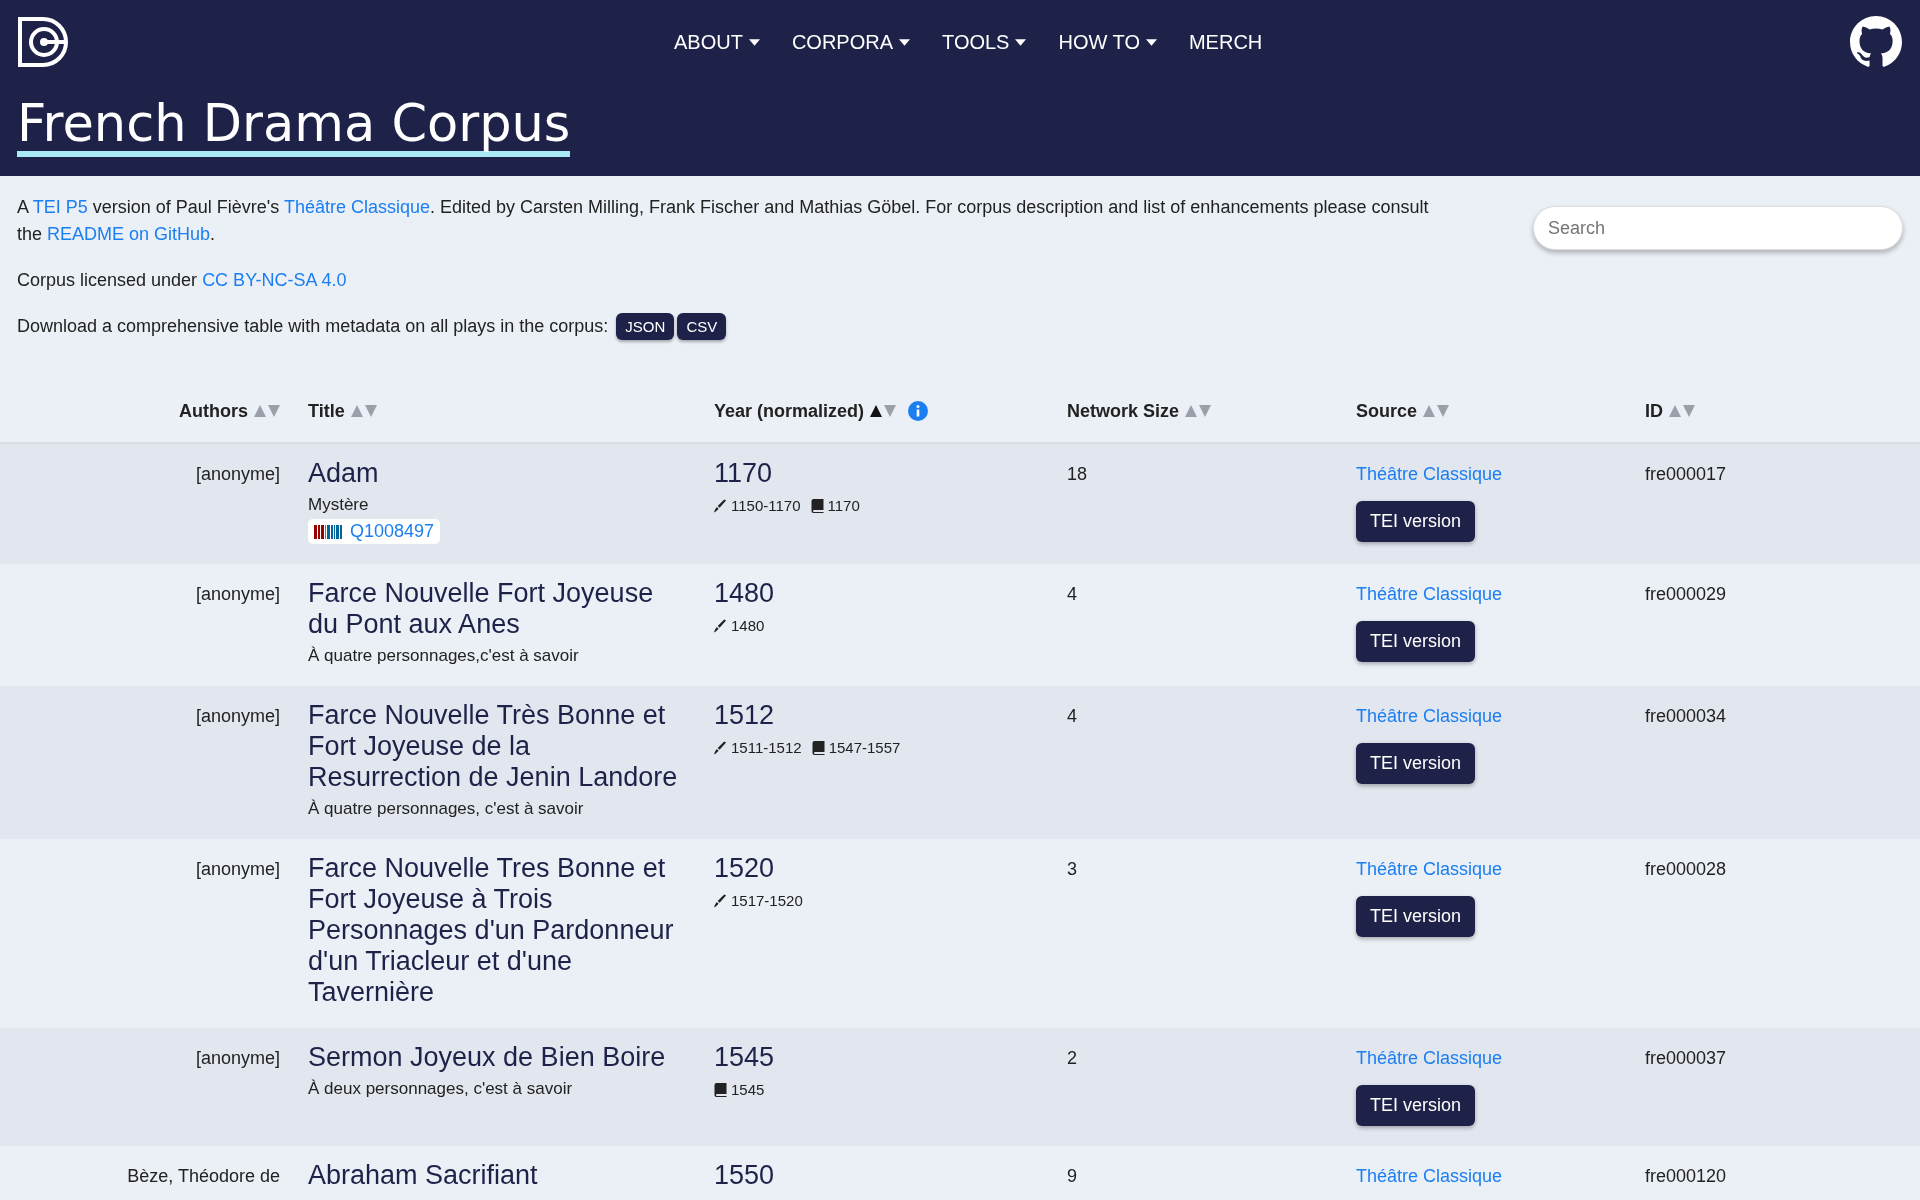  What do you see at coordinates (1686, 1176) in the screenshot?
I see `id-cell: fre000120` at bounding box center [1686, 1176].